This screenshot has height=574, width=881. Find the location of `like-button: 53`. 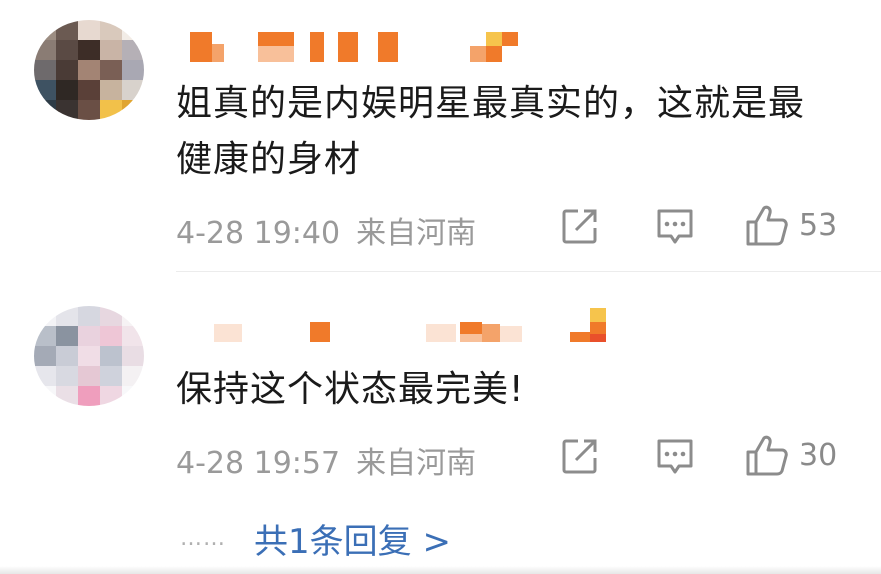

like-button: 53 is located at coordinates (791, 225).